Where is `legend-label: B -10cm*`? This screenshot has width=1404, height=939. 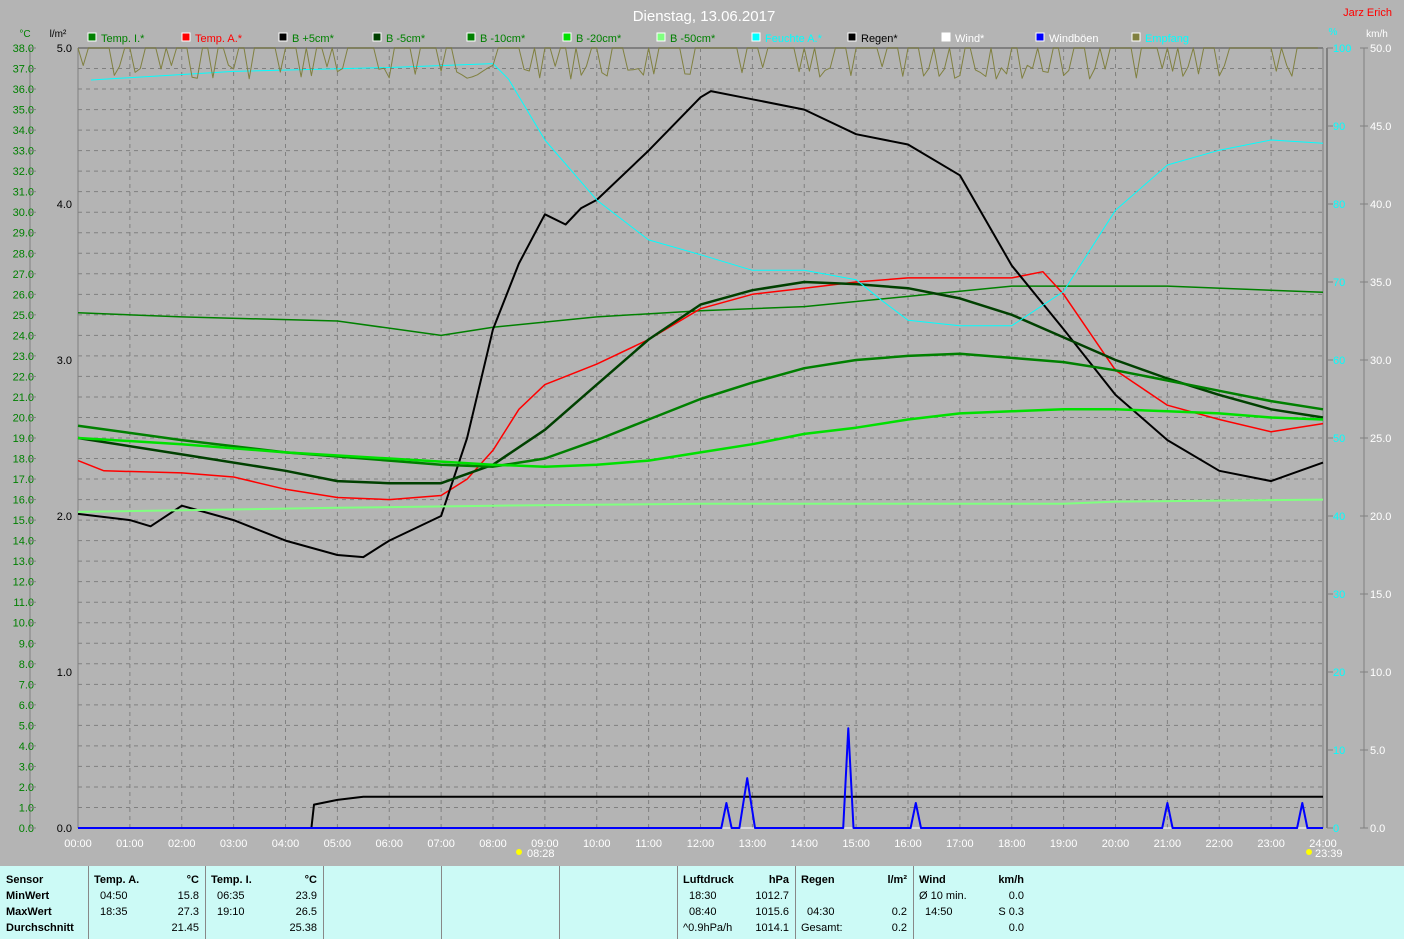 legend-label: B -10cm* is located at coordinates (503, 39).